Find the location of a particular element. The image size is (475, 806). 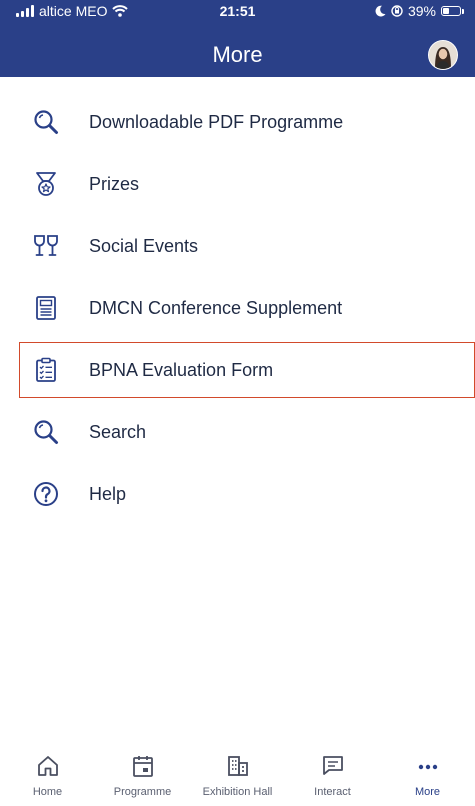

calendar-icon is located at coordinates (142, 766).